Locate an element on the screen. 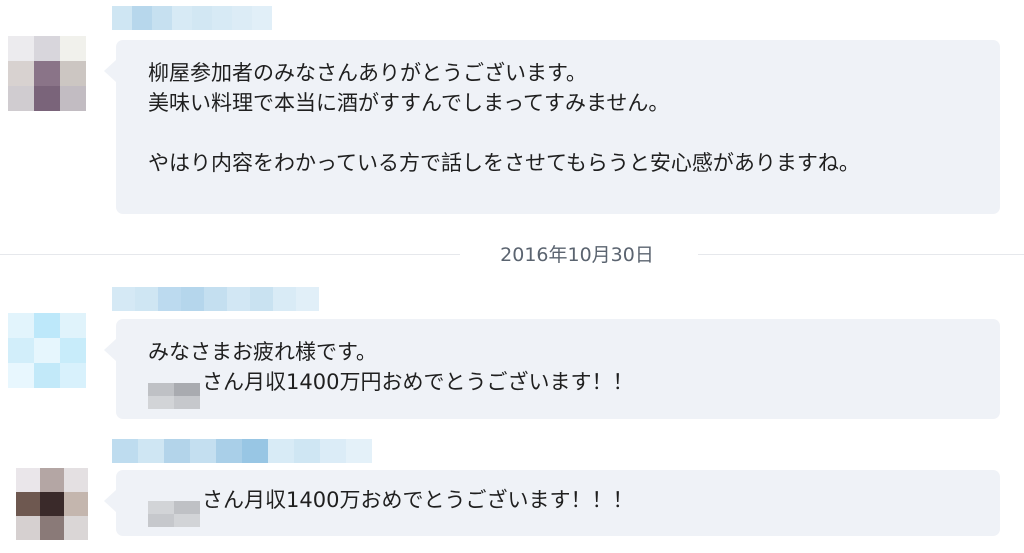 Image resolution: width=1024 pixels, height=553 pixels. message-line: みなさまお疲れ様です。 is located at coordinates (262, 352).